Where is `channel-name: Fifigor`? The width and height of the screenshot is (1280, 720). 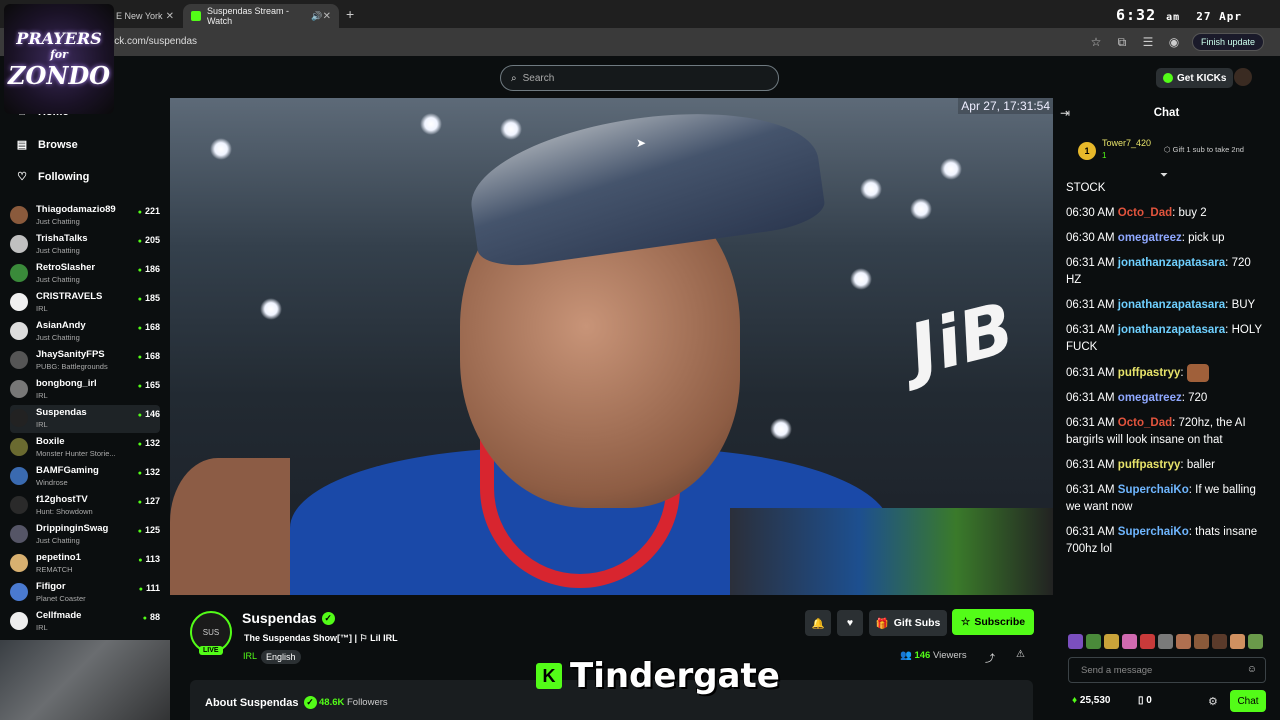 channel-name: Fifigor is located at coordinates (51, 586).